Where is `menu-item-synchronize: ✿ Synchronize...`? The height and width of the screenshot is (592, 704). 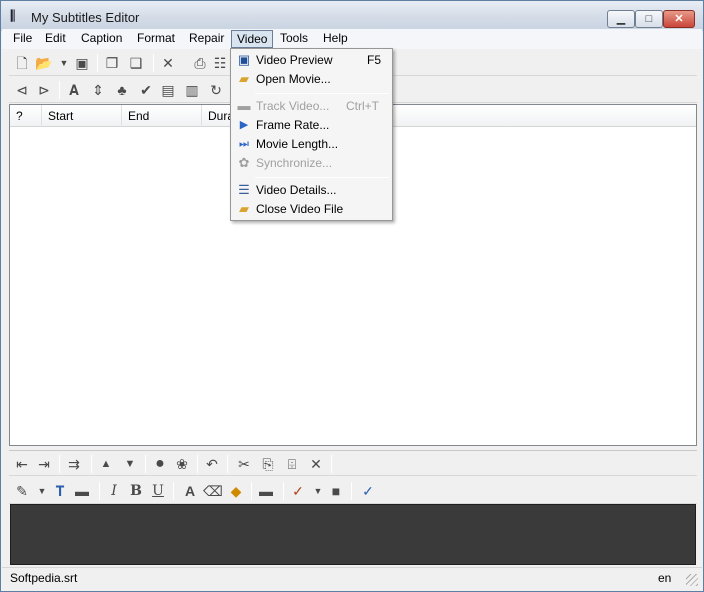 menu-item-synchronize: ✿ Synchronize... is located at coordinates (311, 163).